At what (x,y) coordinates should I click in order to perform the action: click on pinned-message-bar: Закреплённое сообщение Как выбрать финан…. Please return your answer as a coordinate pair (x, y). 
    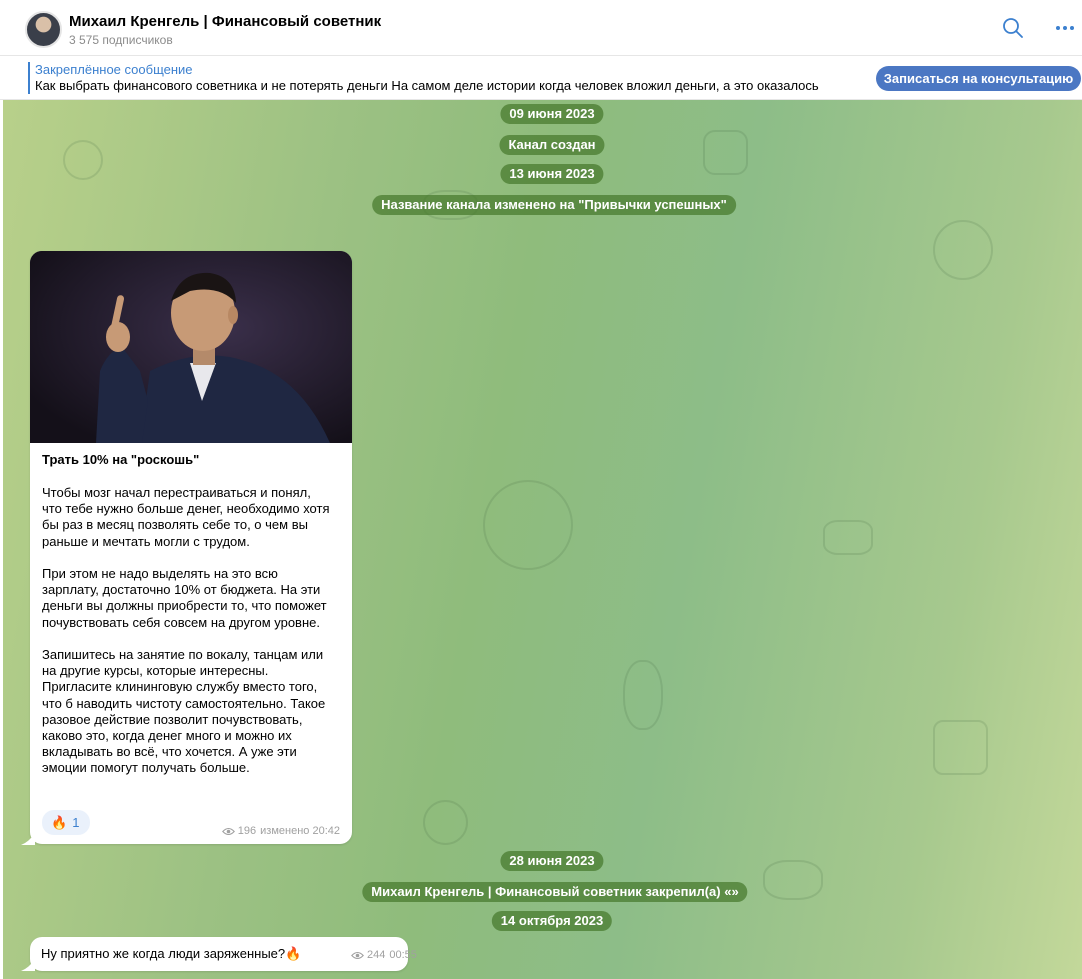
    Looking at the image, I should click on (541, 78).